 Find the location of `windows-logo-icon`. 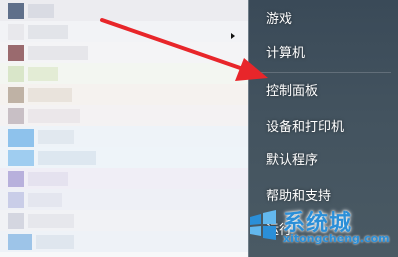

windows-logo-icon is located at coordinates (263, 225).